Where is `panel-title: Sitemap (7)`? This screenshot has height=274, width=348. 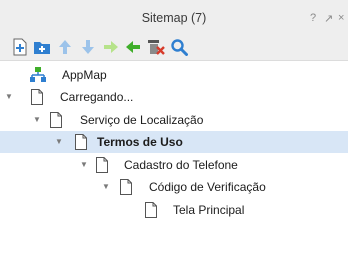
panel-title: Sitemap (7) is located at coordinates (174, 18).